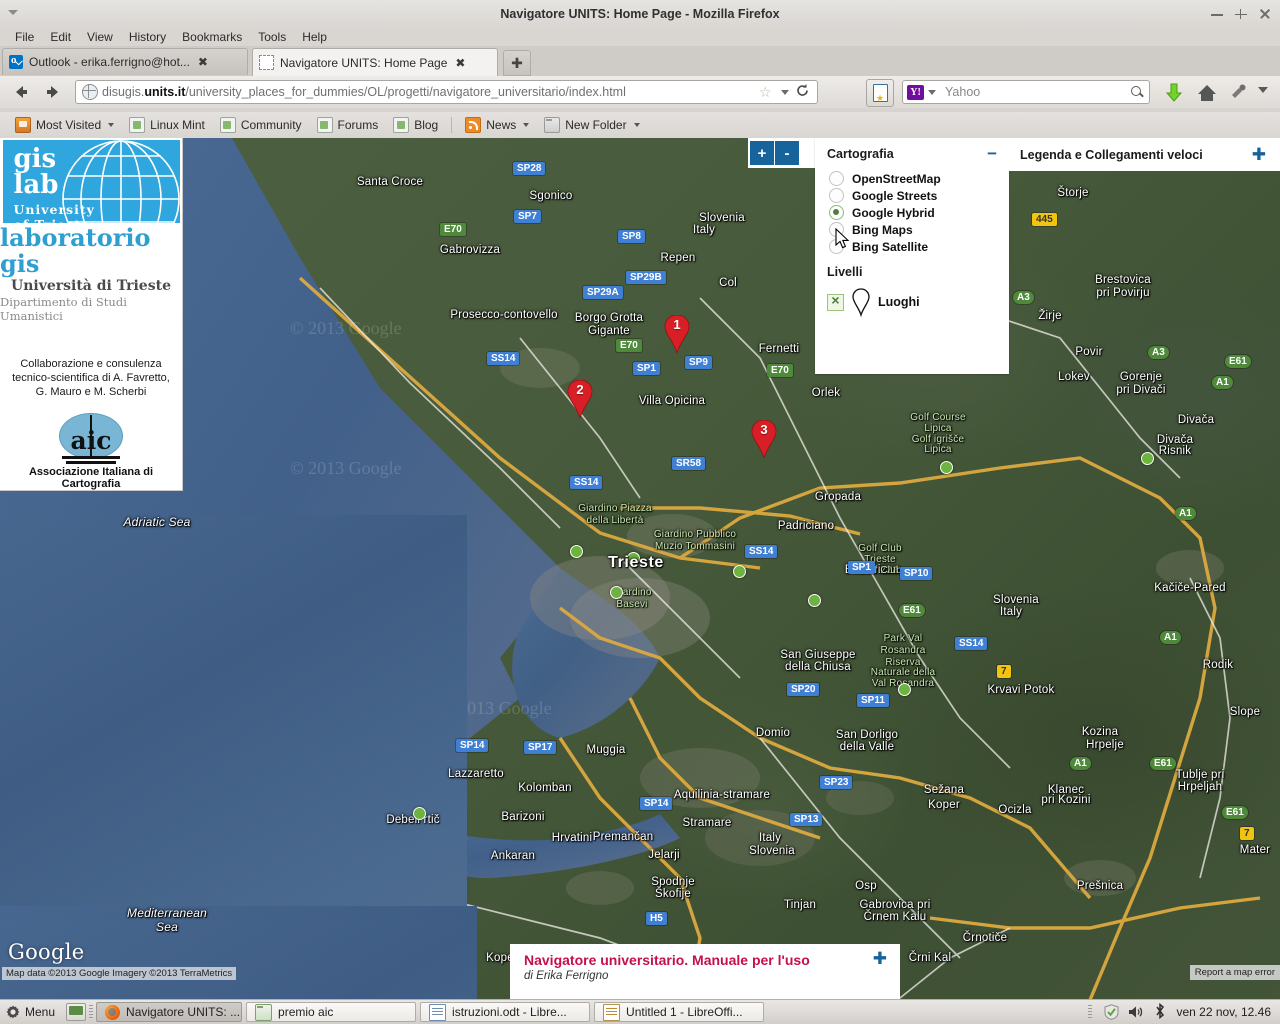  I want to click on start-menu-button: Menu, so click(31, 1012).